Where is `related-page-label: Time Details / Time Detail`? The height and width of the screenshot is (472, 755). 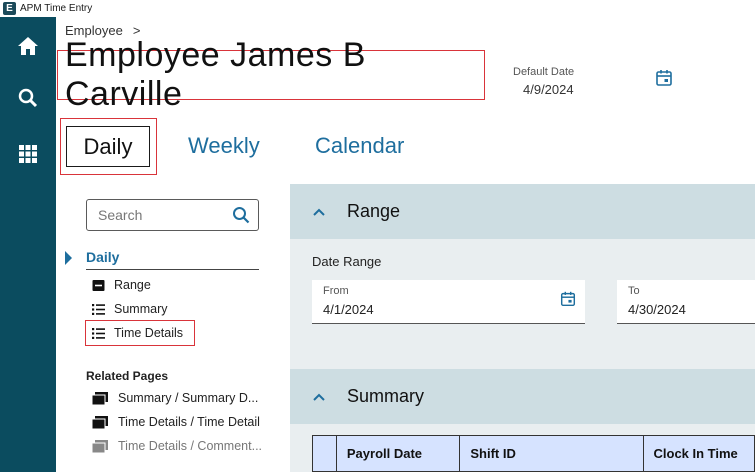
related-page-label: Time Details / Time Detail is located at coordinates (189, 422).